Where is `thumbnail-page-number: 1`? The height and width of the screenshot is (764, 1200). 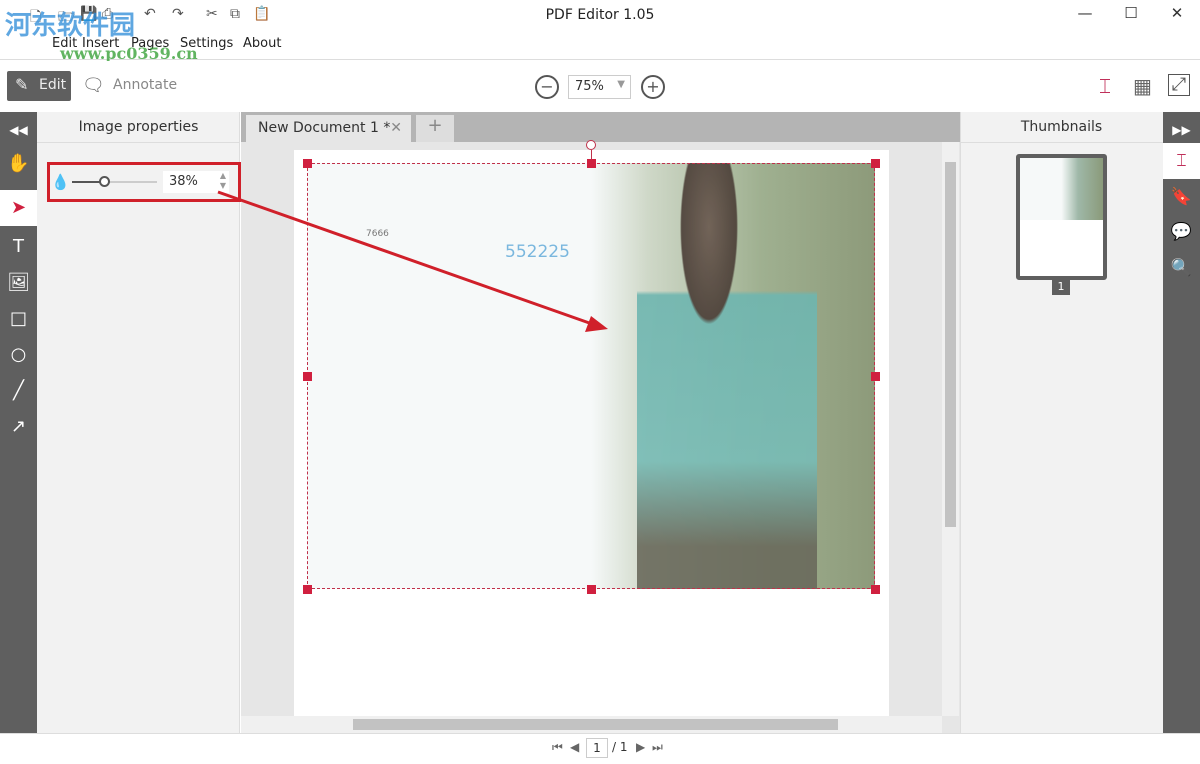
thumbnail-page-number: 1 is located at coordinates (1061, 287).